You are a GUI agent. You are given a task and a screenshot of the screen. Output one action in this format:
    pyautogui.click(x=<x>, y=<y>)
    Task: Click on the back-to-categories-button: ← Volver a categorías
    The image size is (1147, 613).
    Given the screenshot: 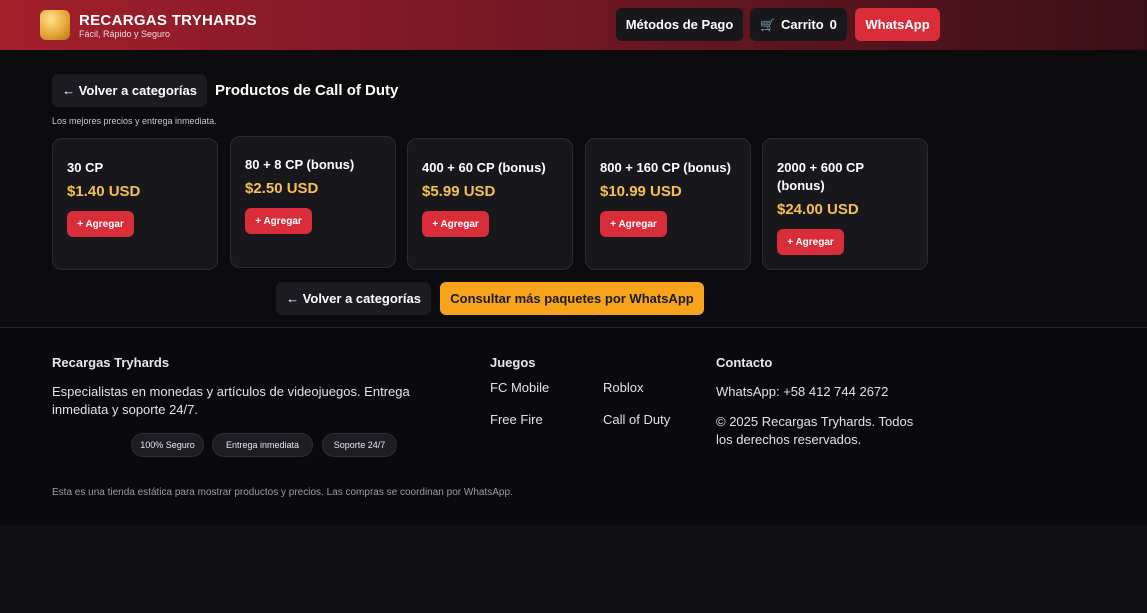 What is the action you would take?
    pyautogui.click(x=129, y=90)
    